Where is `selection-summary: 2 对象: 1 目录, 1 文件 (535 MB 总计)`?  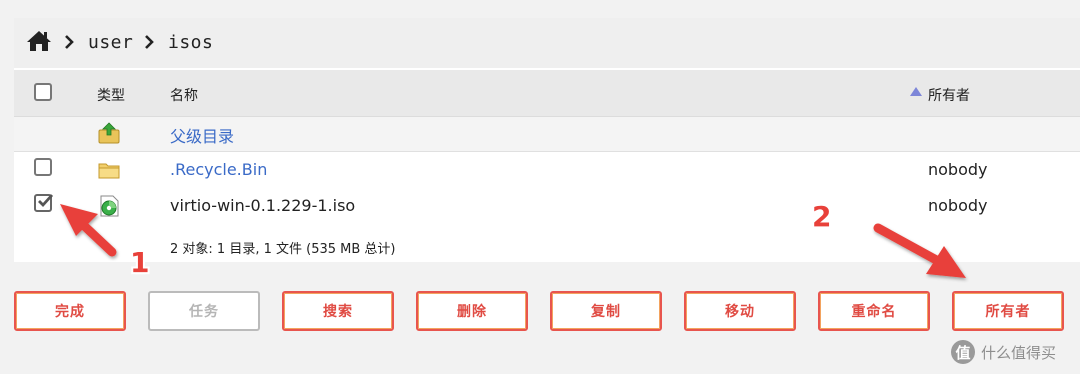
selection-summary: 2 对象: 1 目录, 1 文件 (535 MB 总计) is located at coordinates (283, 249).